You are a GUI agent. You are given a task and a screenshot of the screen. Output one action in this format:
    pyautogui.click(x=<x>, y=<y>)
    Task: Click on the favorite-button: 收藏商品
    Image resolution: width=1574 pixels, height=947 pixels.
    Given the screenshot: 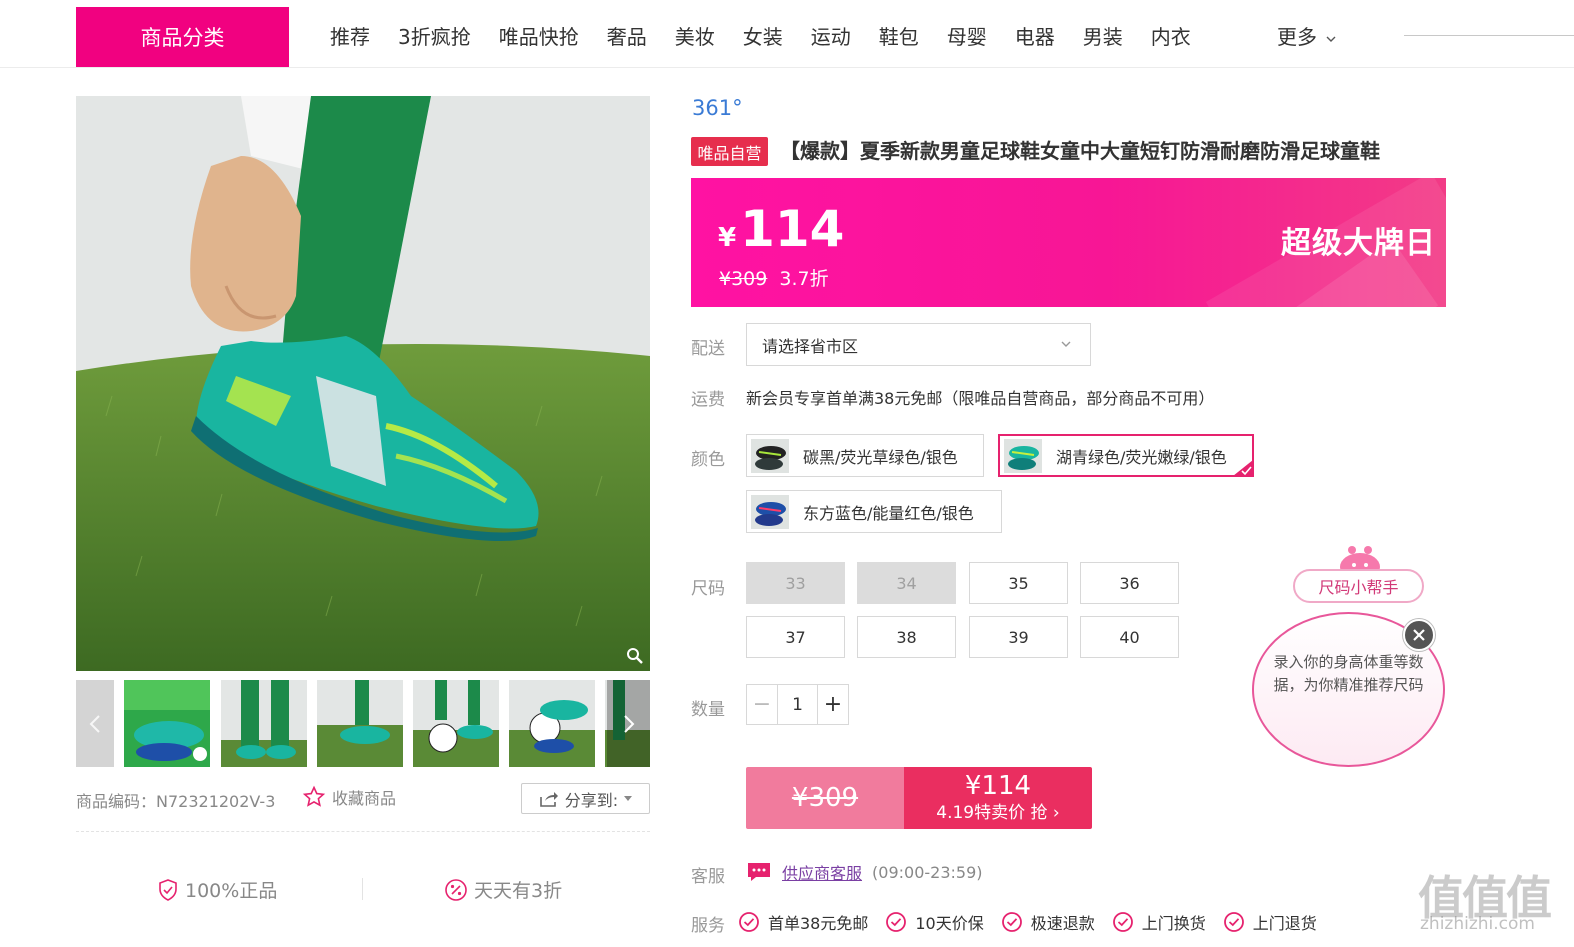 What is the action you would take?
    pyautogui.click(x=349, y=797)
    